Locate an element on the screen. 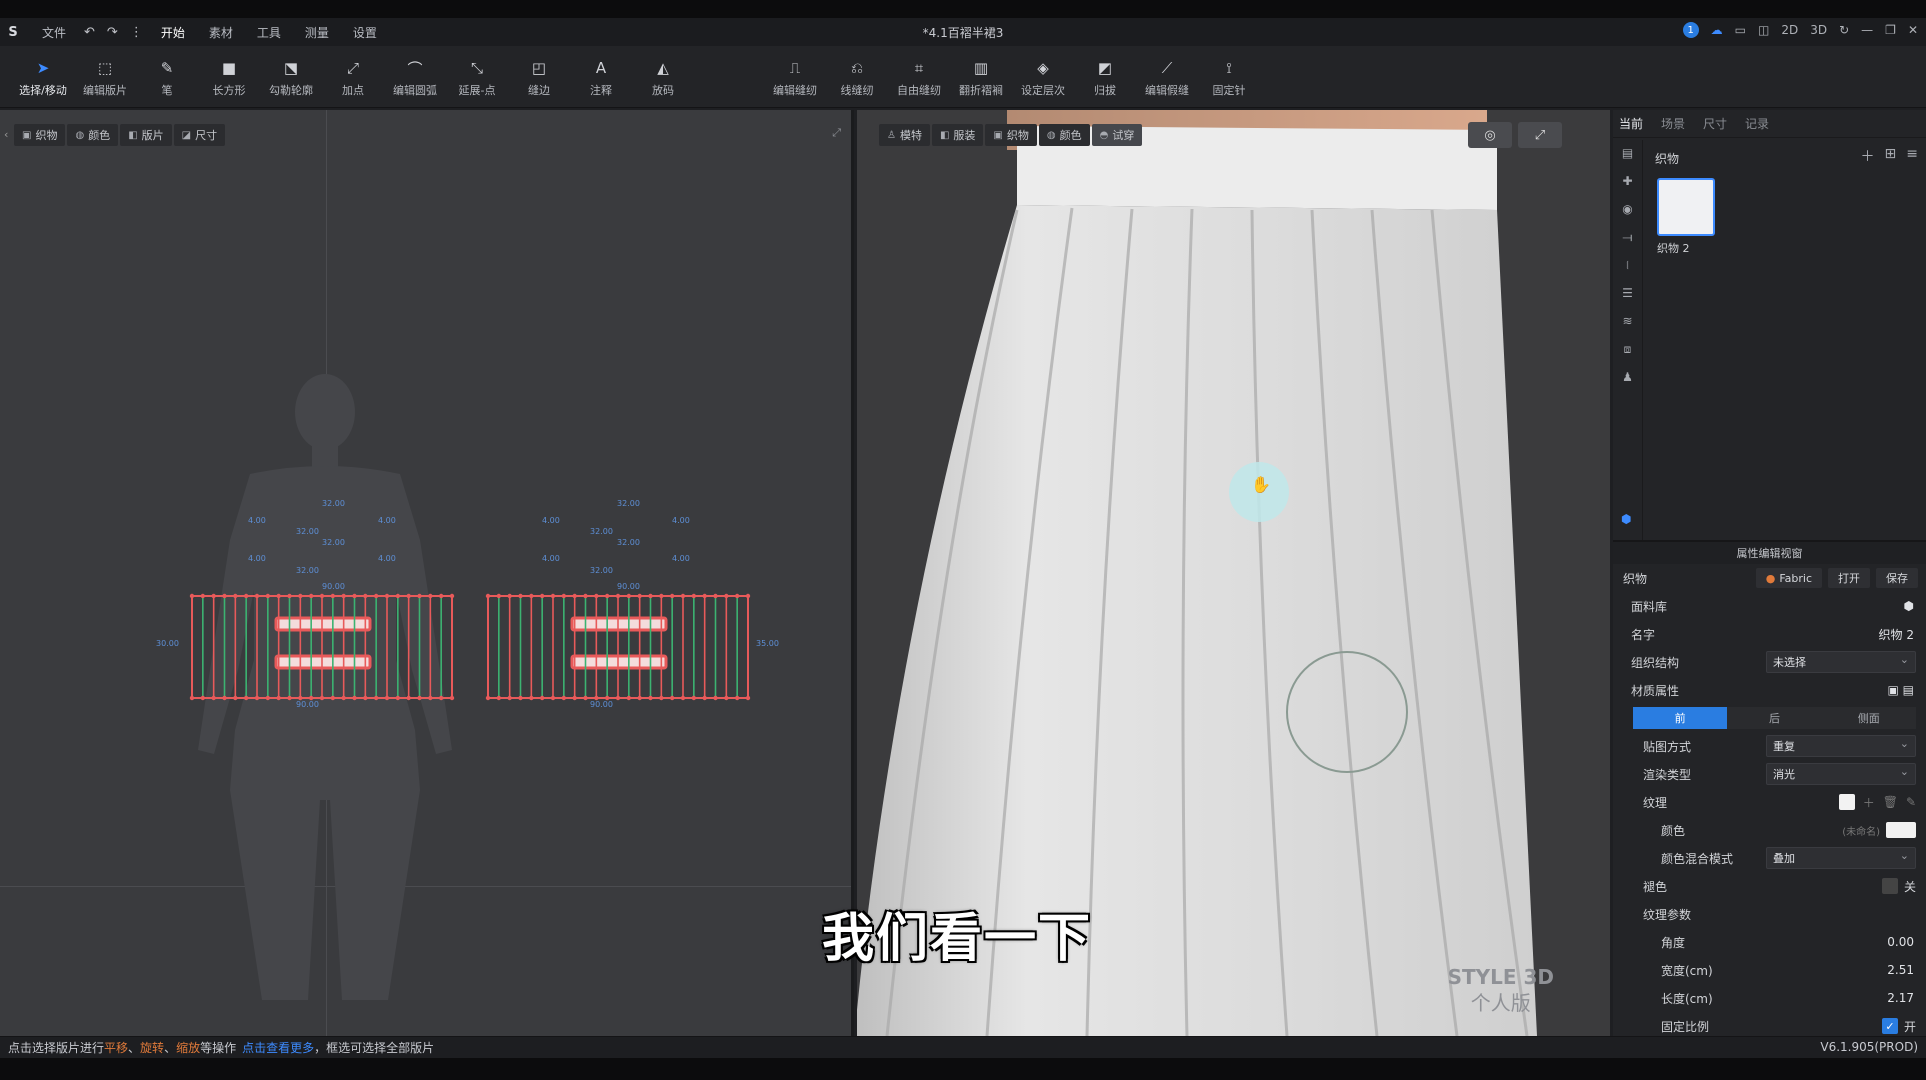 The height and width of the screenshot is (1080, 1926). topstitch-list-icon: ⟞ is located at coordinates (1628, 237).